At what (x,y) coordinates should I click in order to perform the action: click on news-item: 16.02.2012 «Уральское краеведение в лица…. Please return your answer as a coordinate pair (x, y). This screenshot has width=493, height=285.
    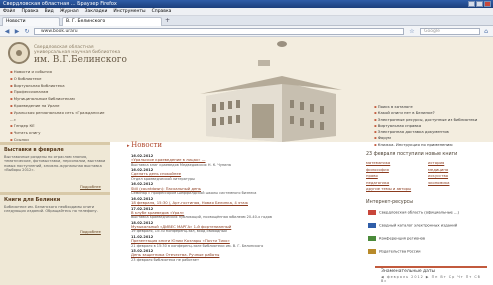
    Looking at the image, I should click on (245, 160).